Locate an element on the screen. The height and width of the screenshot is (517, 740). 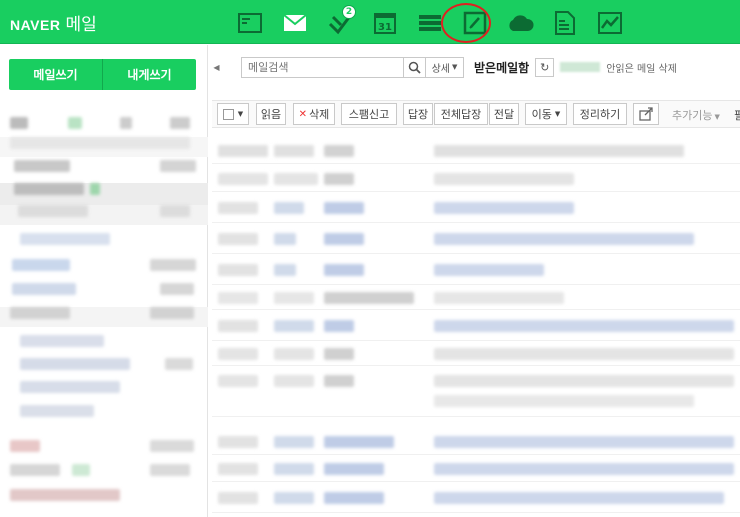
task-badge: 2 is located at coordinates (349, 12).